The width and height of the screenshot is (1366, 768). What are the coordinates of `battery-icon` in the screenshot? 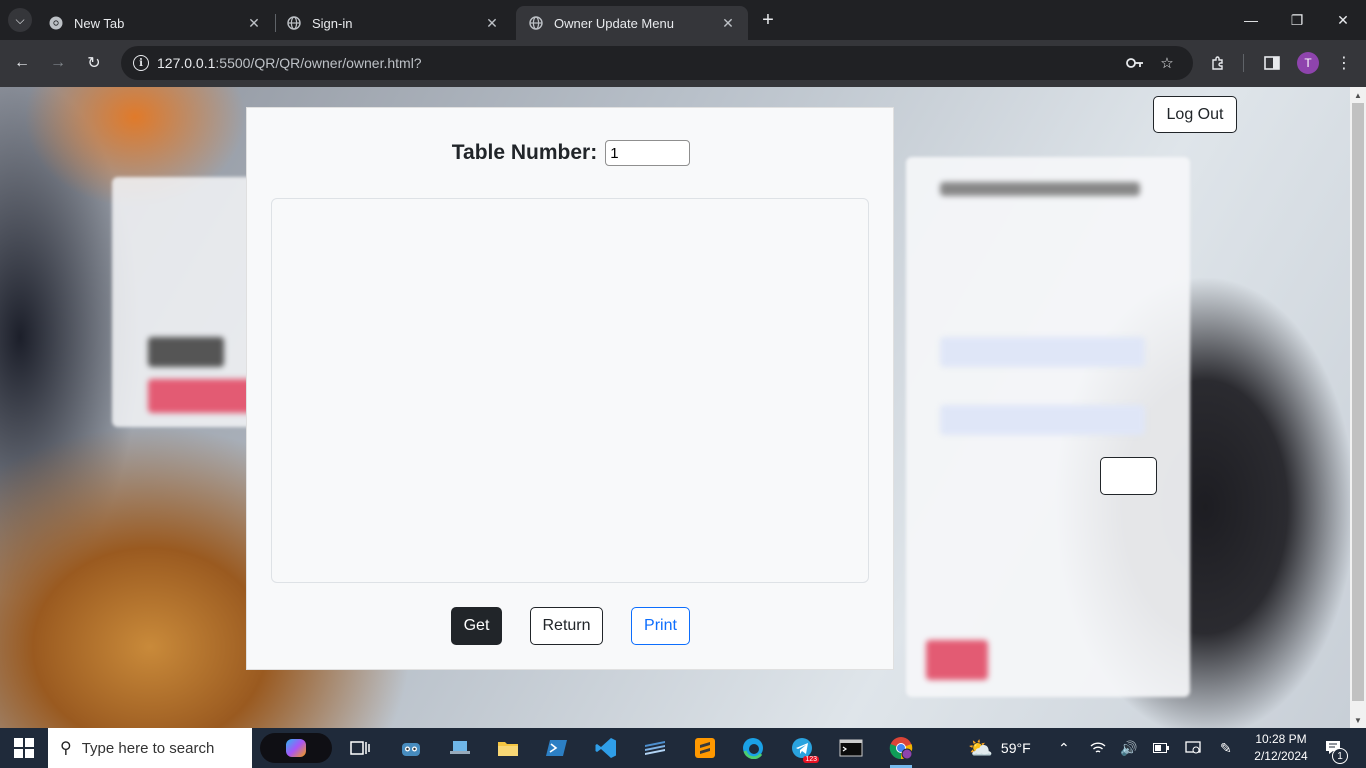 It's located at (1161, 748).